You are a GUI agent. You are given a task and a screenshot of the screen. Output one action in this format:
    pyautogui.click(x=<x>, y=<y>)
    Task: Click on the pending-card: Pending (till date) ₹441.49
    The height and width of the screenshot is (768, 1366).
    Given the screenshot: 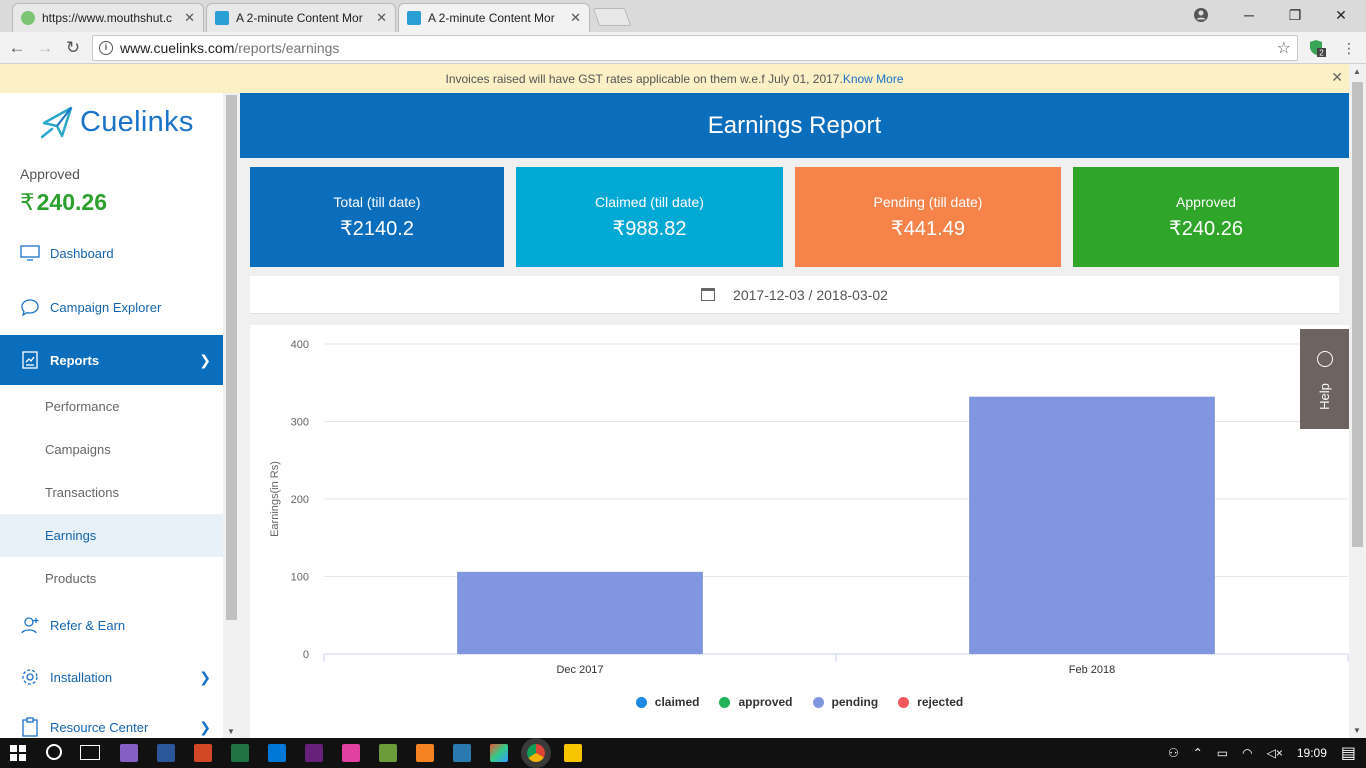 What is the action you would take?
    pyautogui.click(x=928, y=217)
    